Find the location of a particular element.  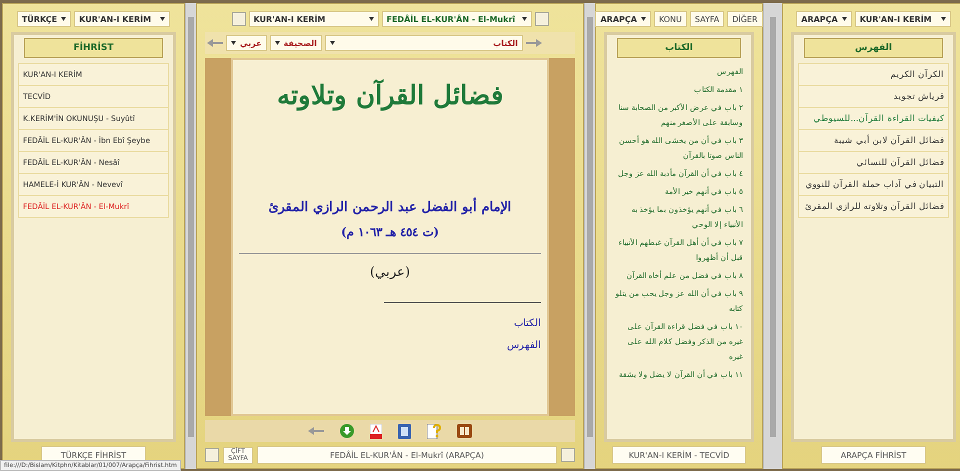

reader-footer: FEDÂİL EL-KUR'ÂN - El-Mukrî (ARAPÇA) is located at coordinates (407, 455).